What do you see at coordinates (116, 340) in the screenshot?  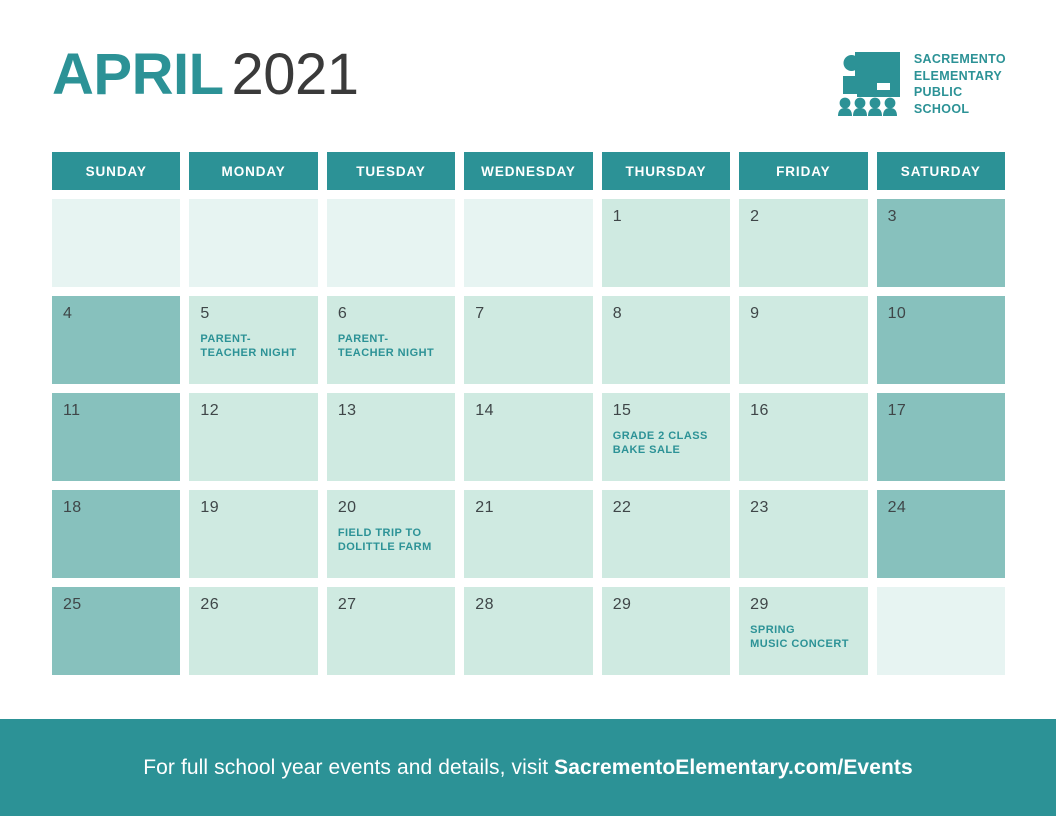 I see `day-cell-4: 4` at bounding box center [116, 340].